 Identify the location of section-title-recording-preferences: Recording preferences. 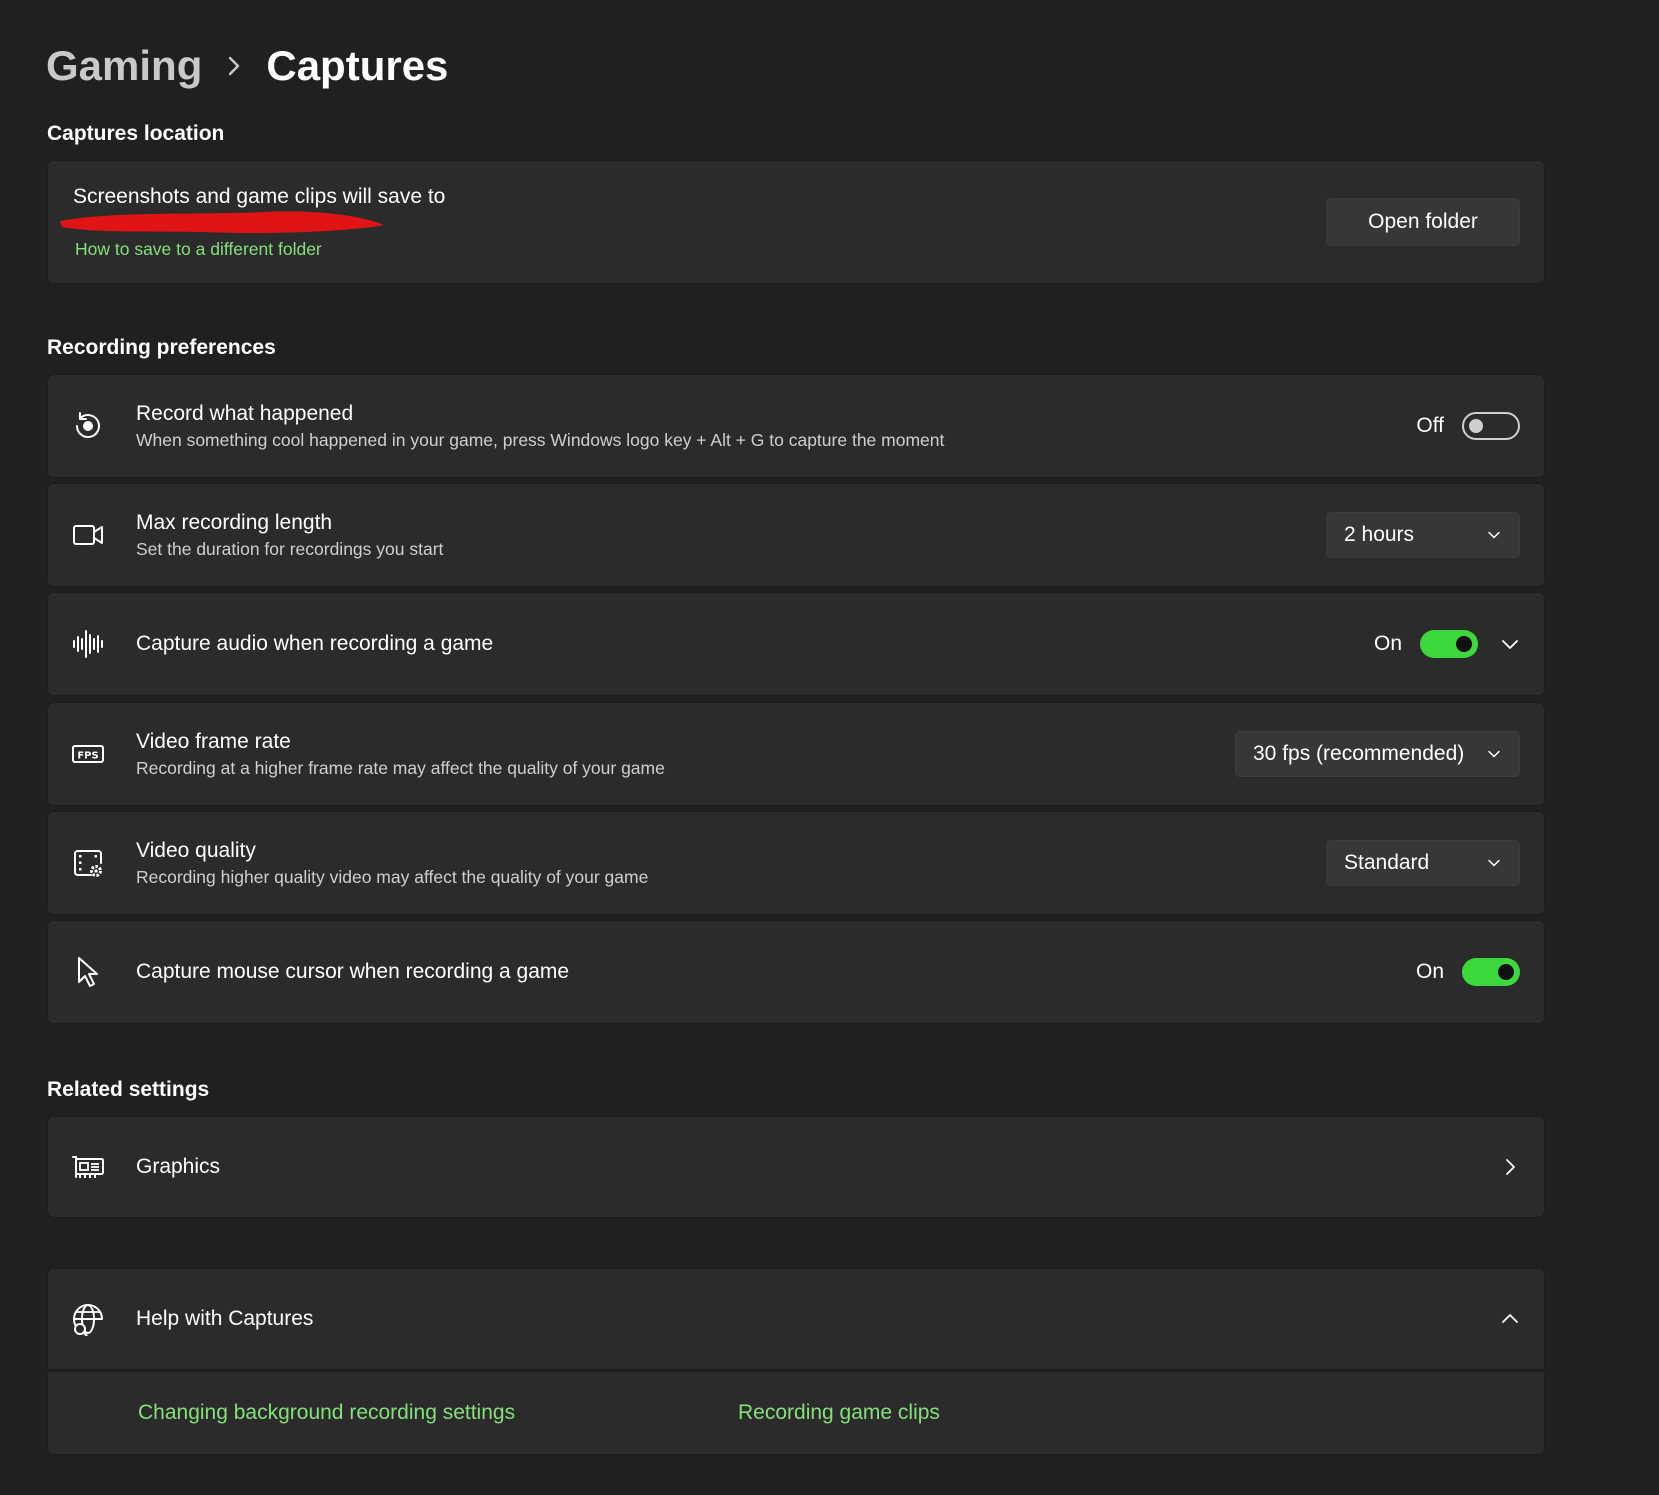
(161, 347).